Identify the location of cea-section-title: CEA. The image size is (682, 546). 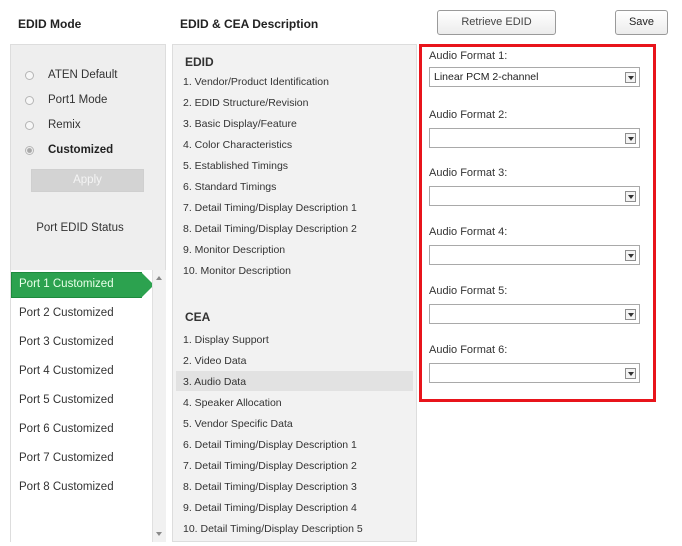
(198, 317).